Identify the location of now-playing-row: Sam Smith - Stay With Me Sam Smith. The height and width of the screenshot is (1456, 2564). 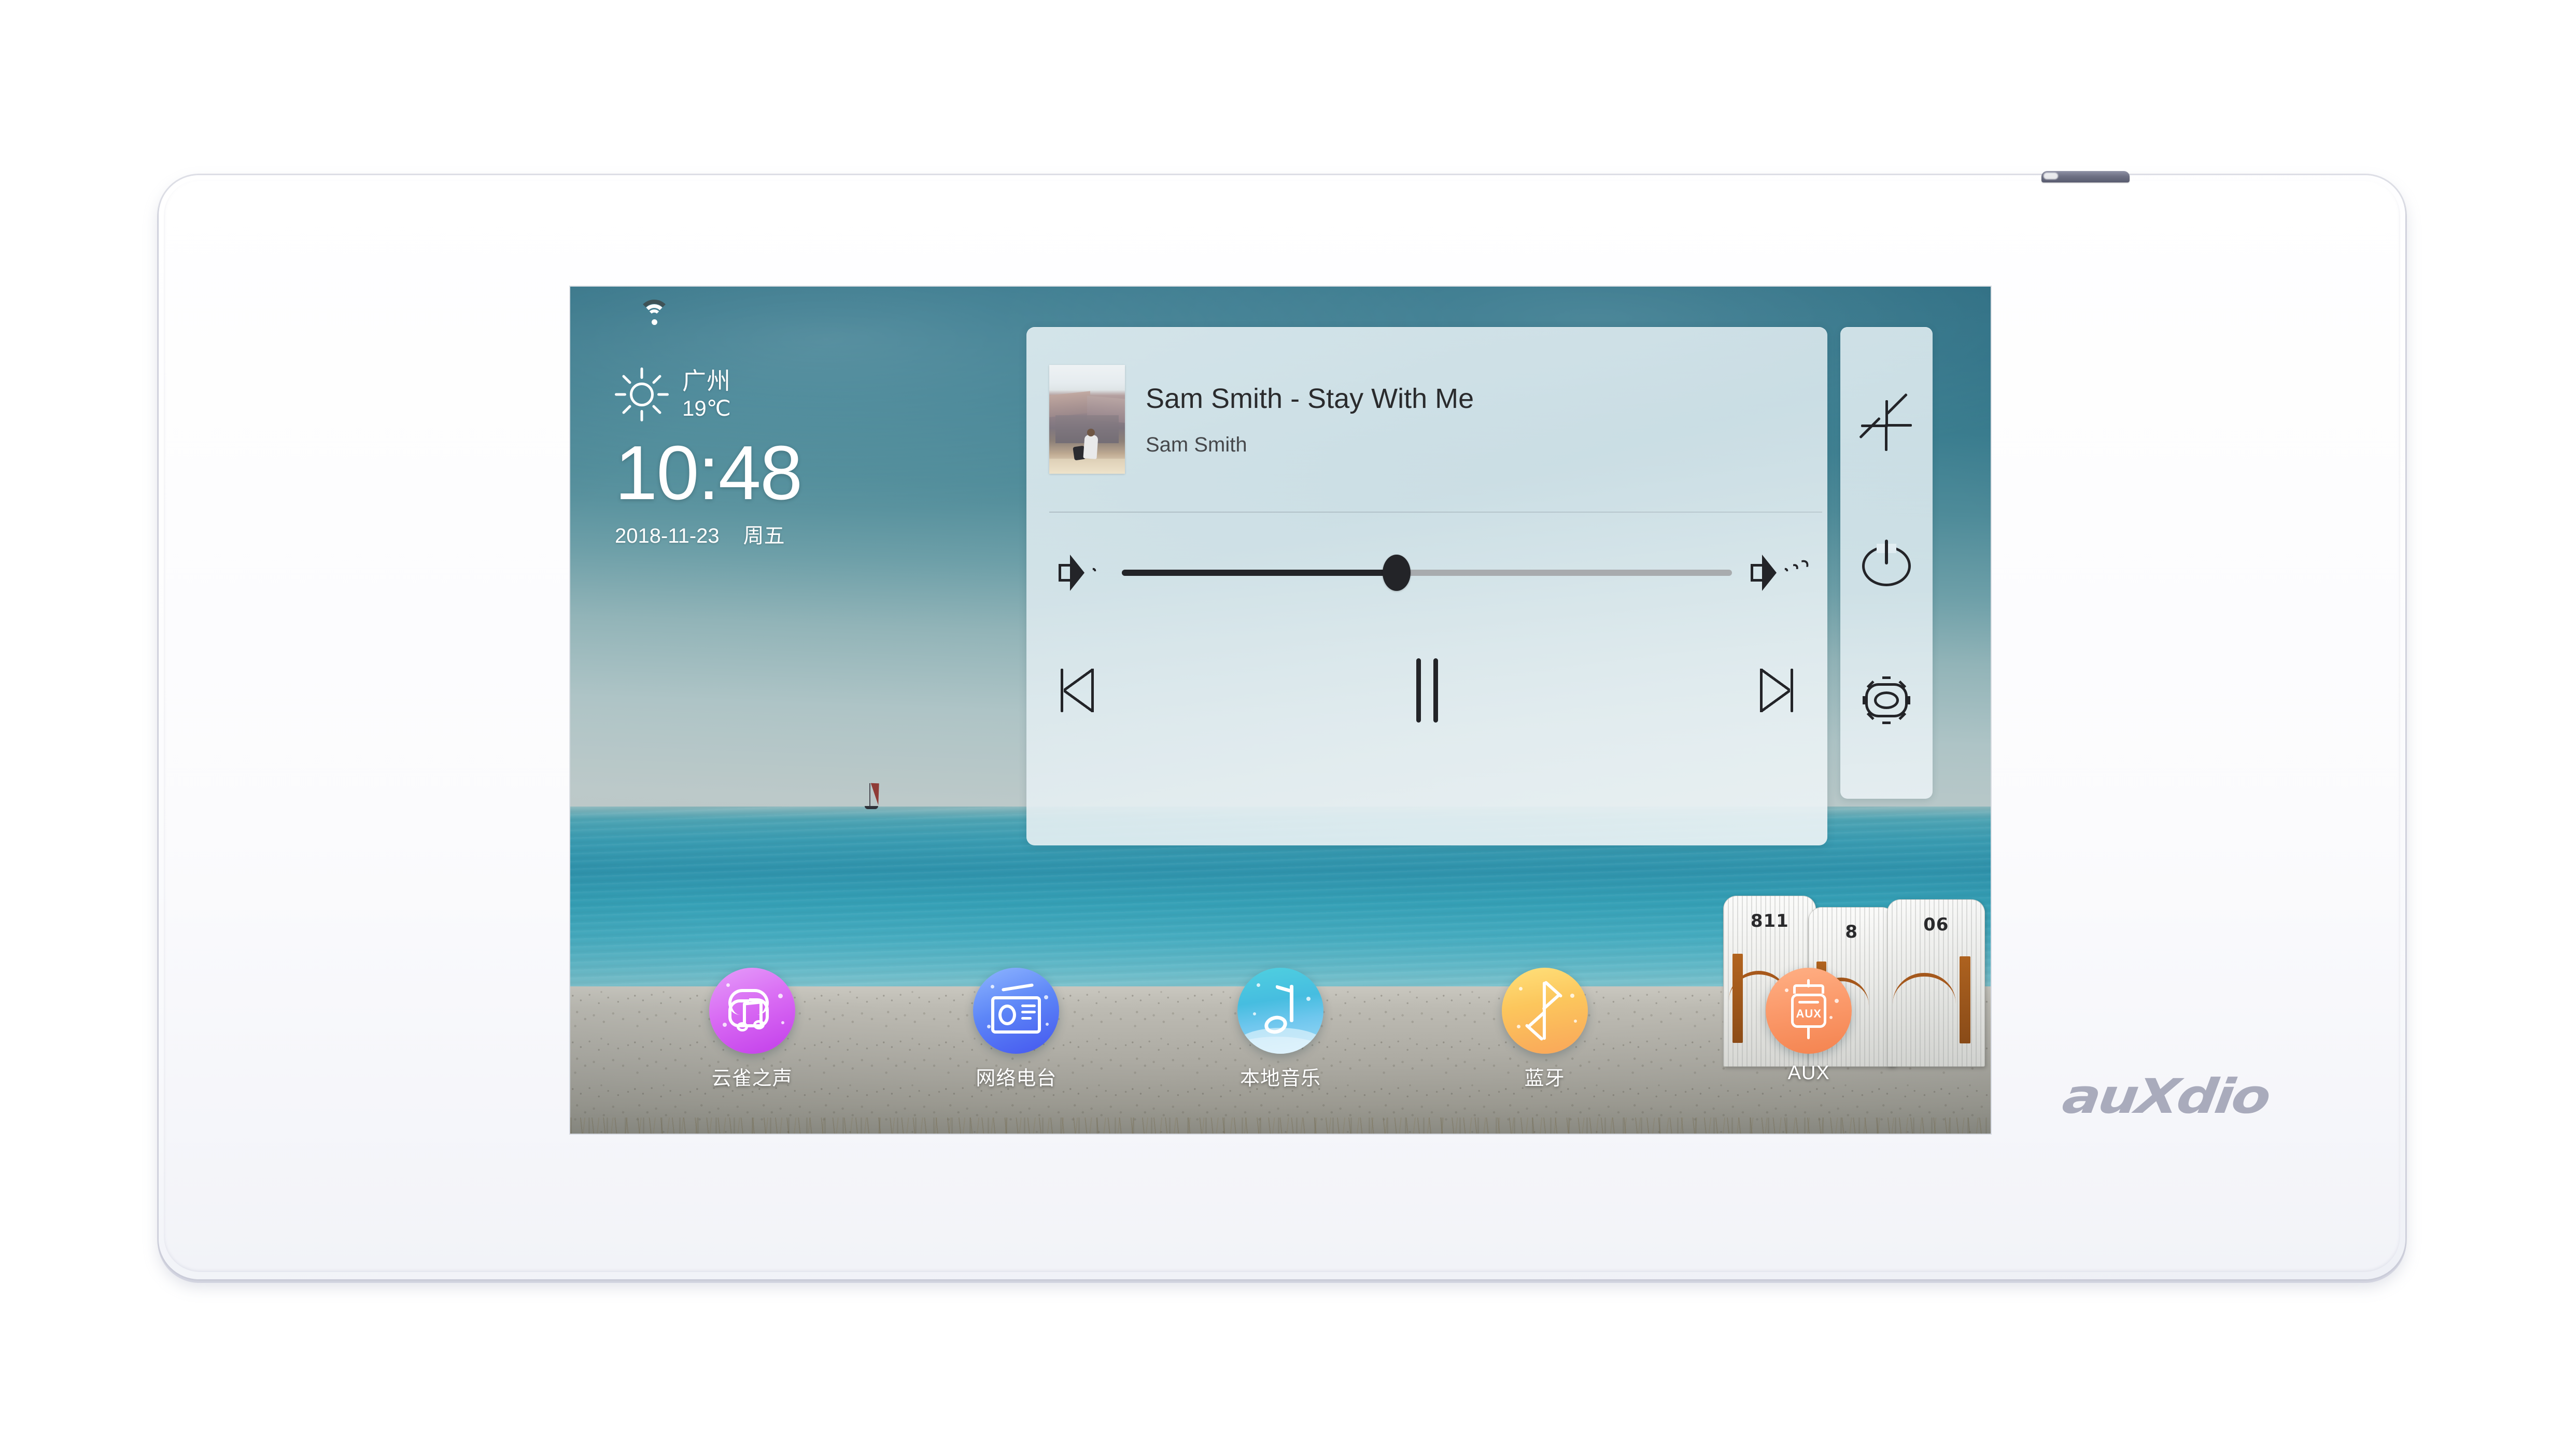
(1426, 420).